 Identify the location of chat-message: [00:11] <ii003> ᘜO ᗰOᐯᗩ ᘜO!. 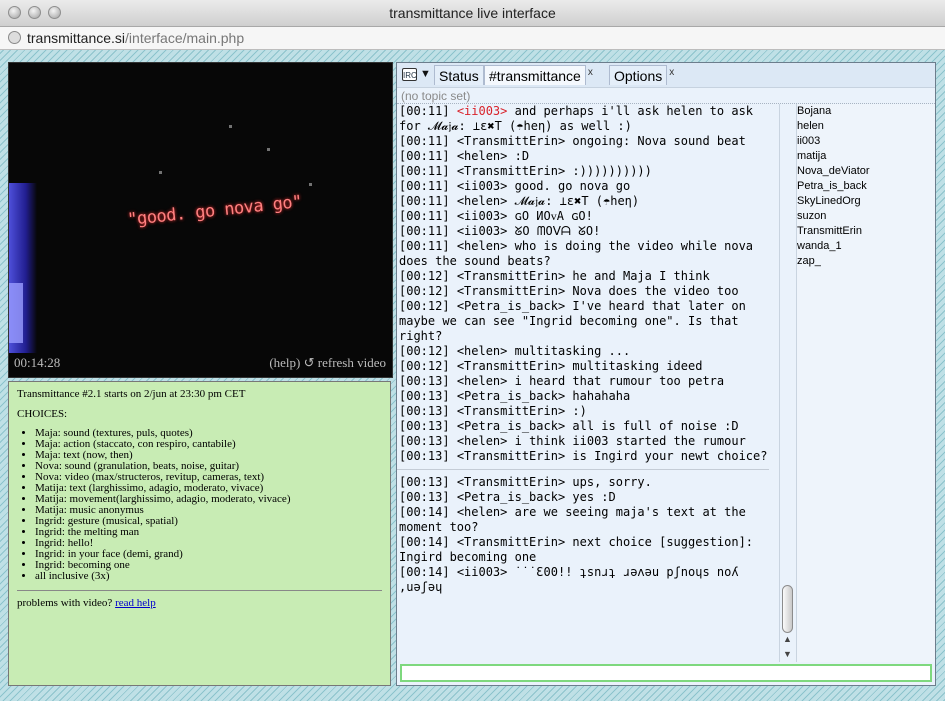
(587, 231).